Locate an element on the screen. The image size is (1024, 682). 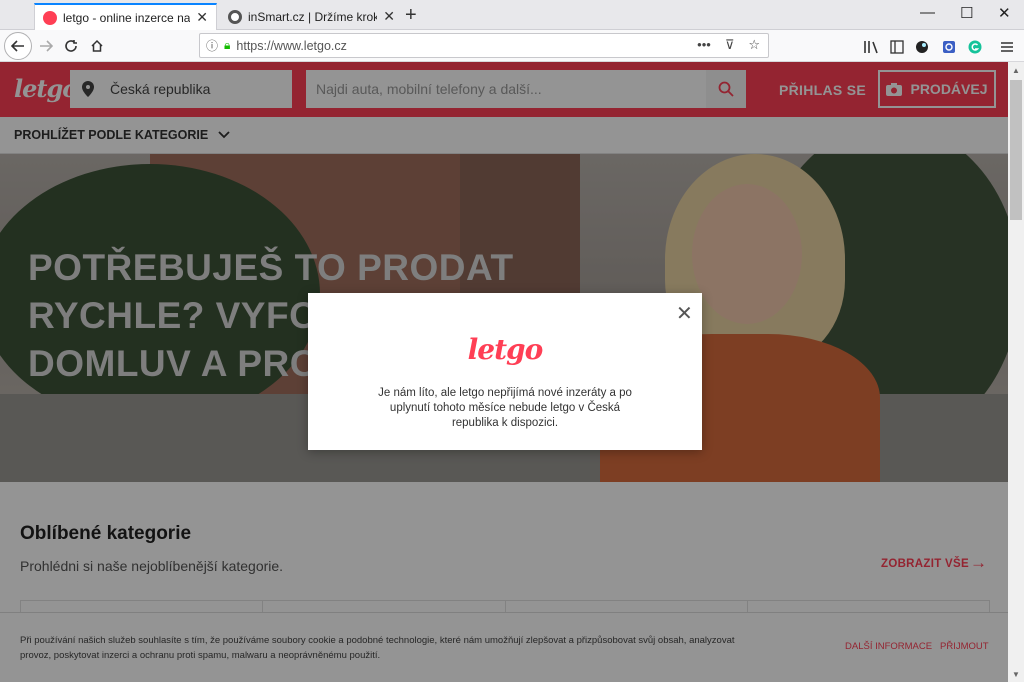
tab-insmart: inSmart.cz | Držíme krok s dob ✕ is located at coordinates (311, 16).